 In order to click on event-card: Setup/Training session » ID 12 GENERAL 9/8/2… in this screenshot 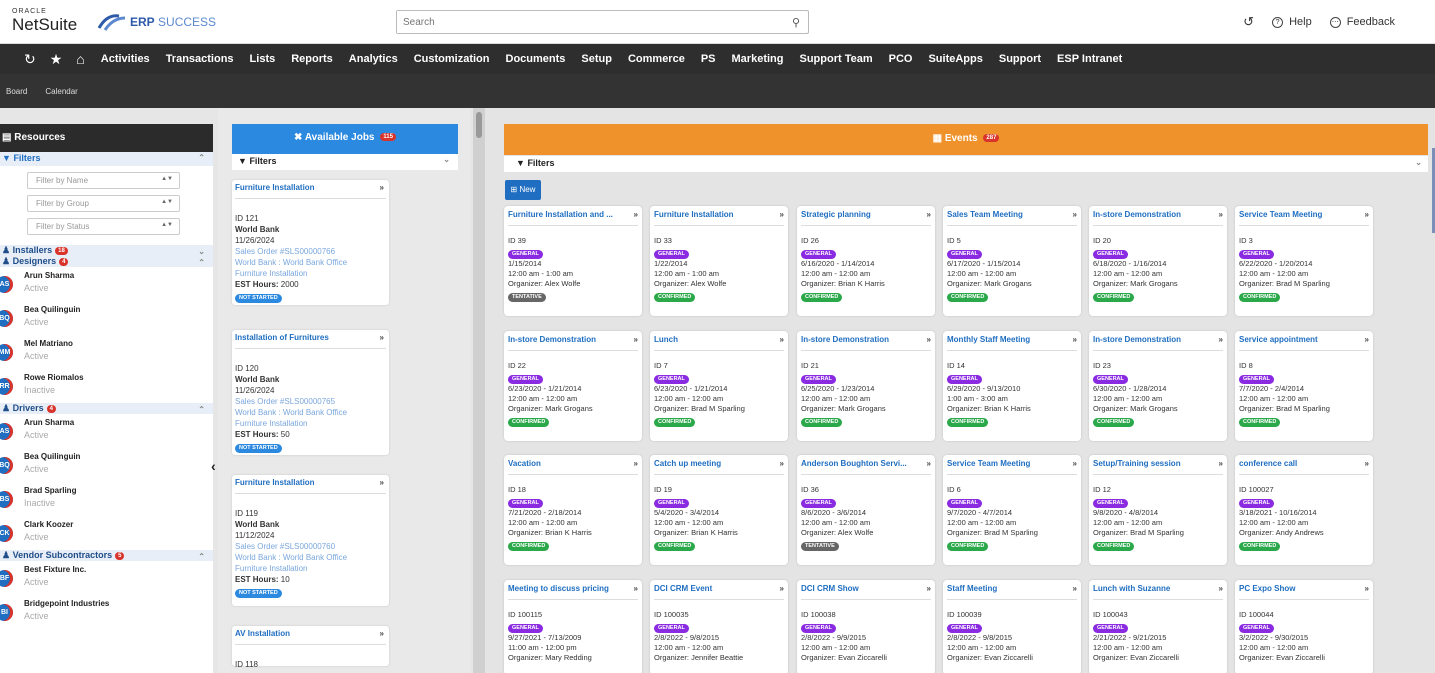, I will do `click(1158, 510)`.